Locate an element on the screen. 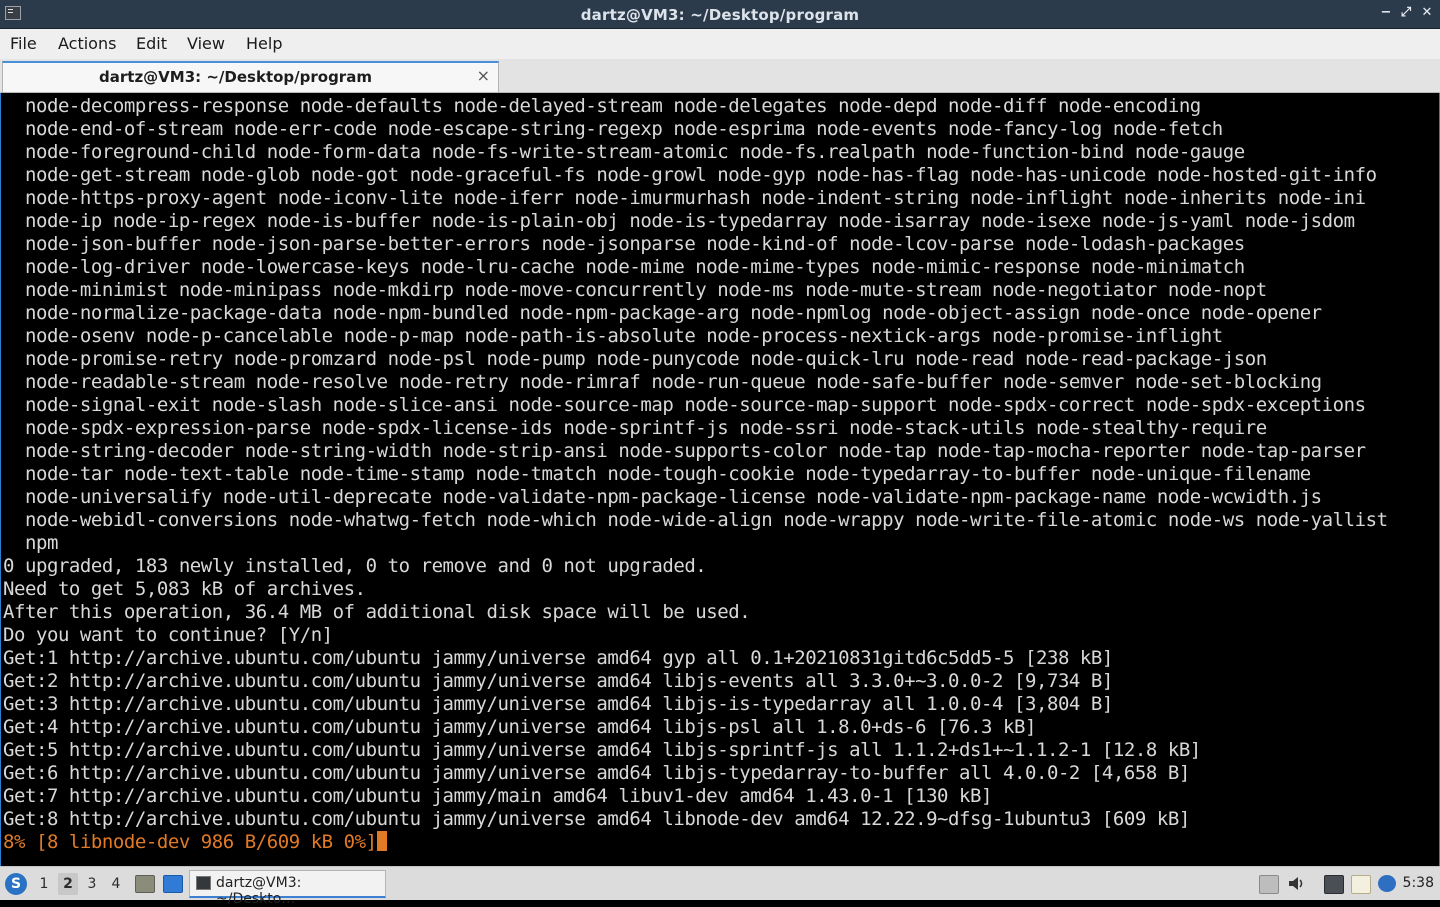 Image resolution: width=1440 pixels, height=907 pixels. tab-close-icon: × is located at coordinates (483, 75).